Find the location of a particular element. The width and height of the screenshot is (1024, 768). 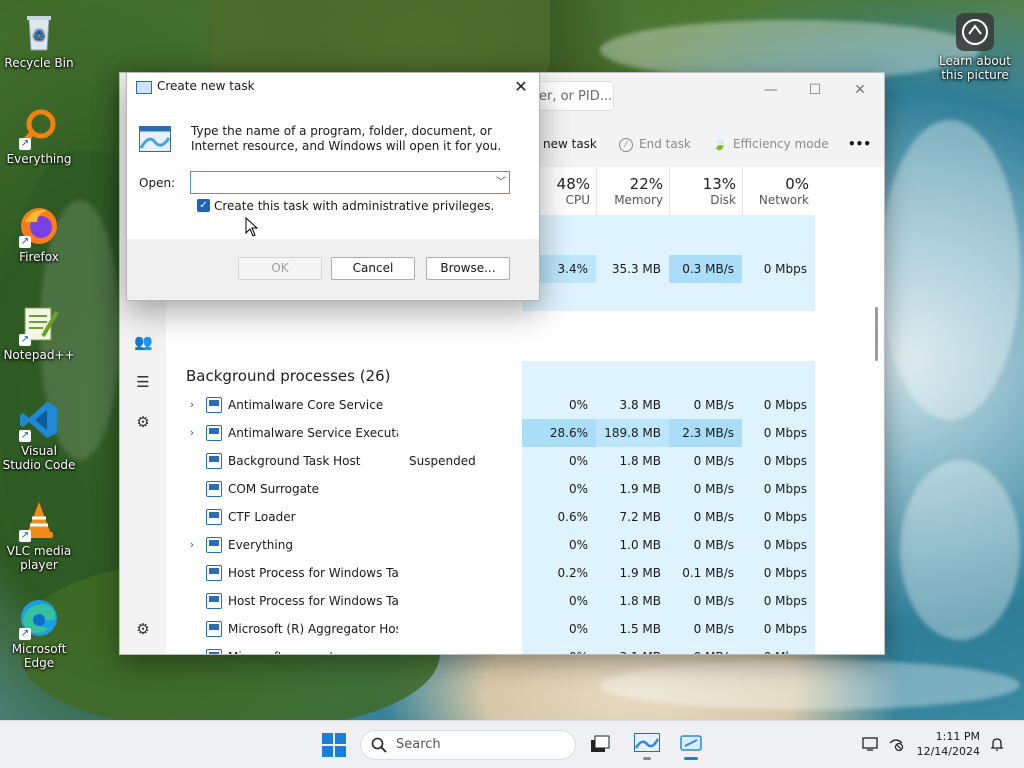

desktop-icon-vscode: ↗ Visual Studio Code is located at coordinates (39, 435).